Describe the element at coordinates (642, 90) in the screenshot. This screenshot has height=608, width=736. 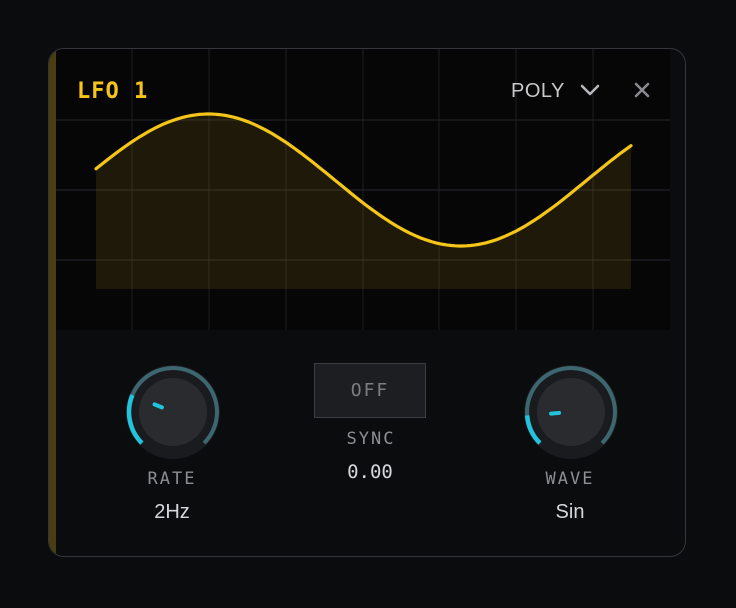
I see `close-icon` at that location.